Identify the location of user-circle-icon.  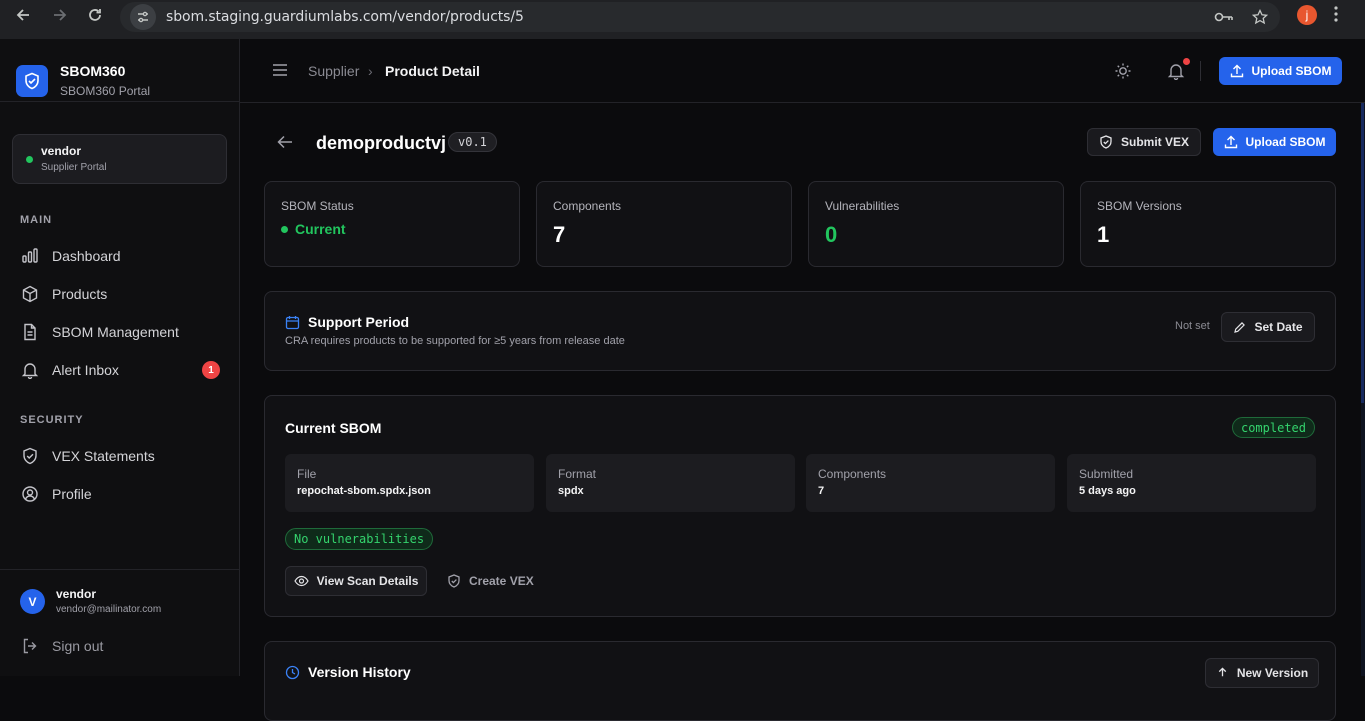
(30, 494).